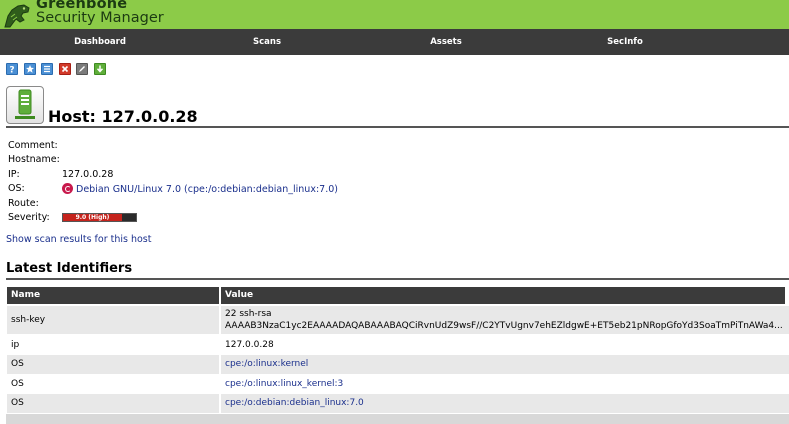  Describe the element at coordinates (17, 14) in the screenshot. I see `greenbone-logo-icon` at that location.